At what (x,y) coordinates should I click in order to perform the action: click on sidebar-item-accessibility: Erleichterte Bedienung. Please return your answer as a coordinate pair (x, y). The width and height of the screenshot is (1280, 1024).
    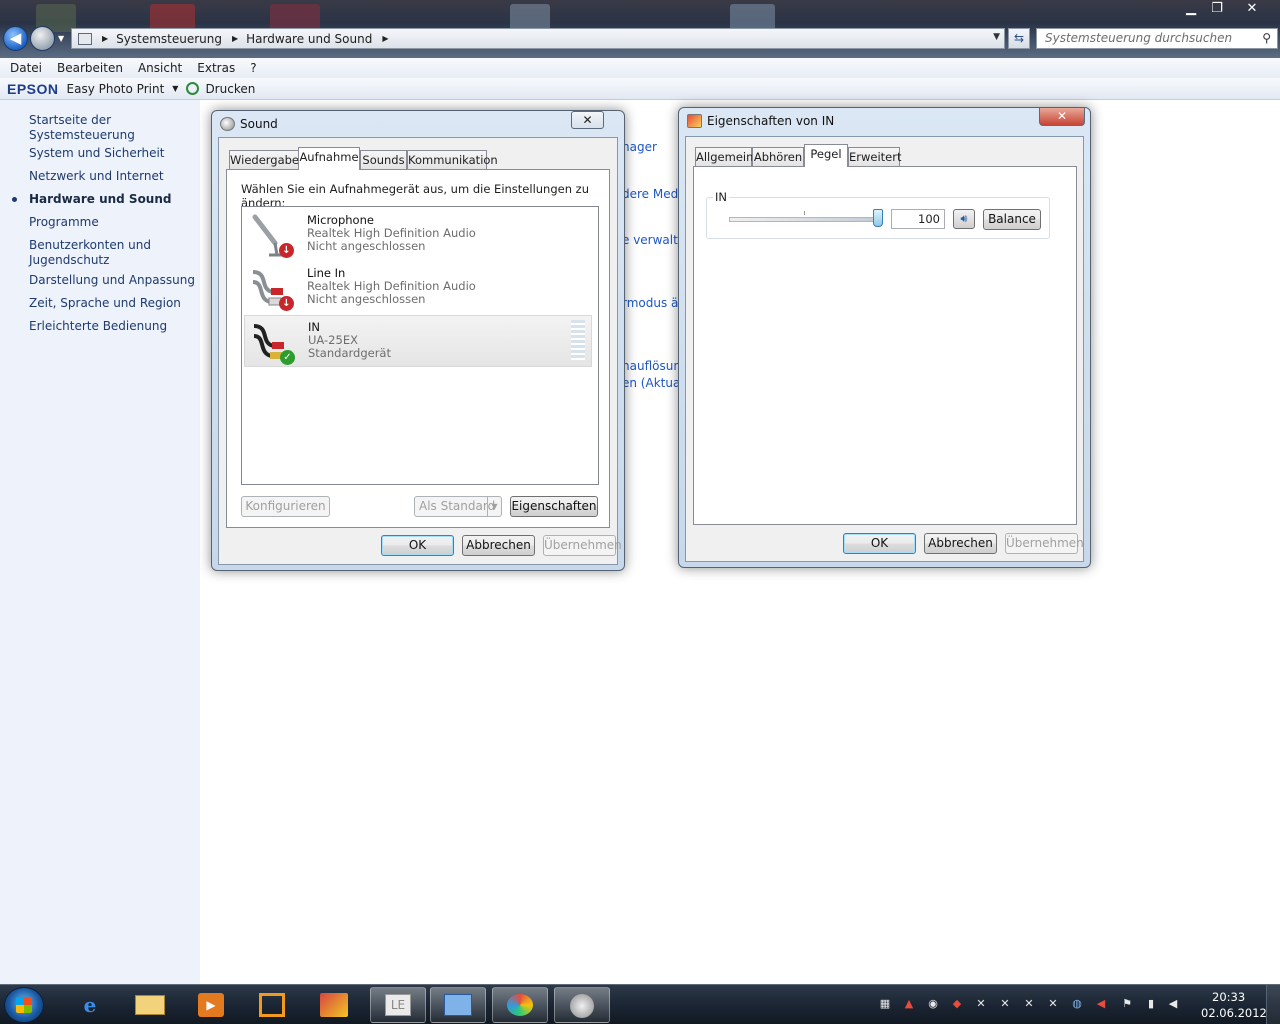
    Looking at the image, I should click on (98, 326).